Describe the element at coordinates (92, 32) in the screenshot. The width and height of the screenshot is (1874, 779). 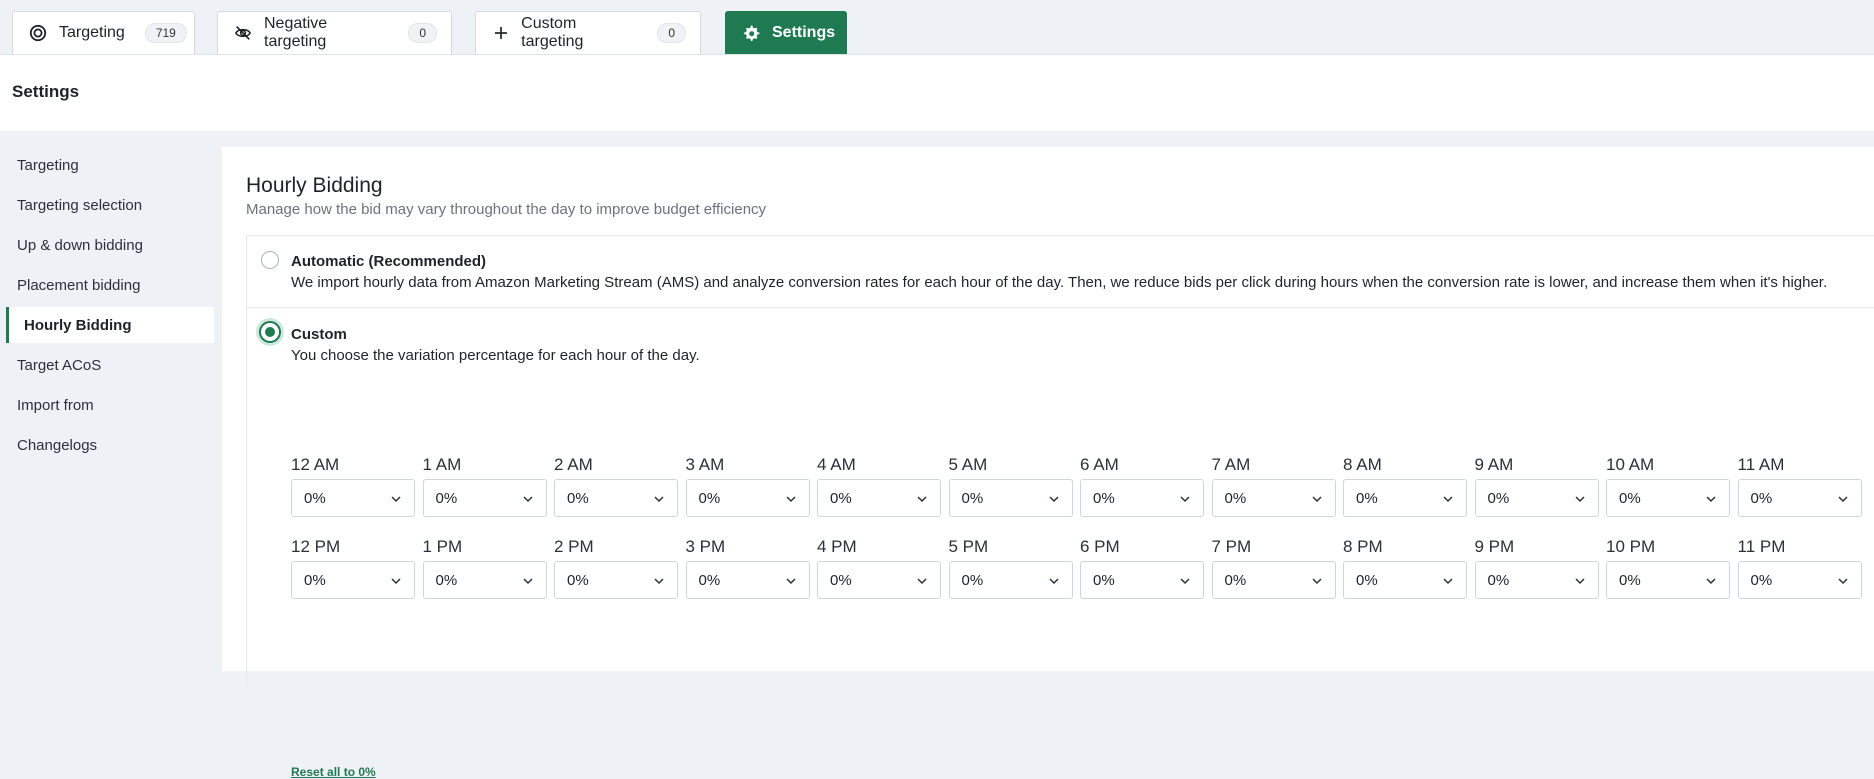
I see `tab-label: Targeting` at that location.